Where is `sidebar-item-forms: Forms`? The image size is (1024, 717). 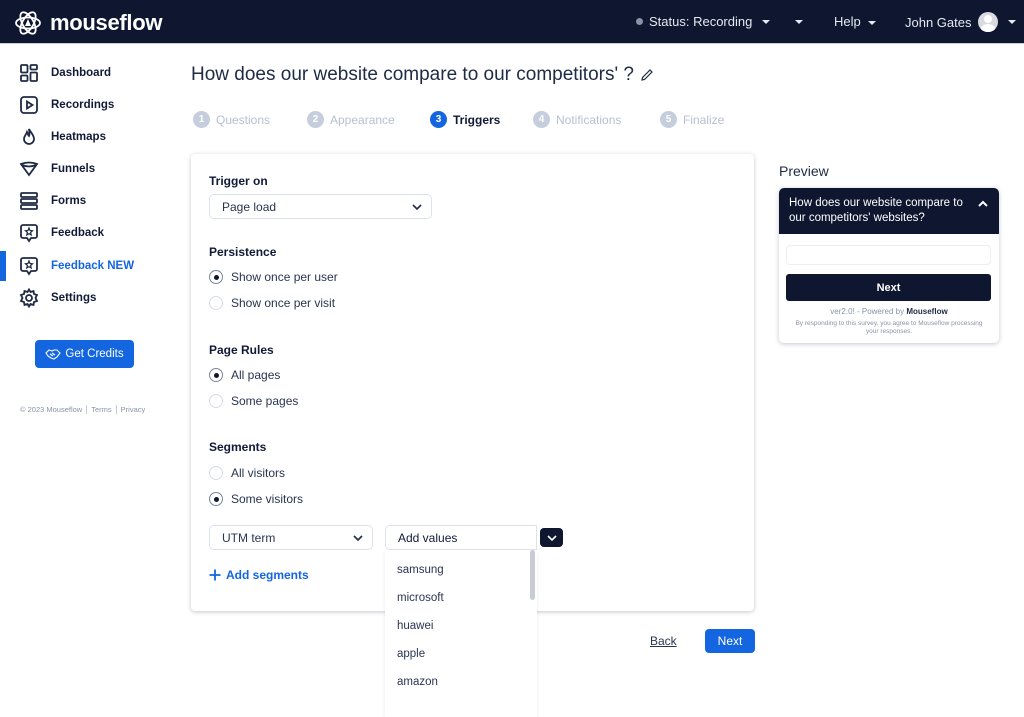
sidebar-item-forms: Forms is located at coordinates (85, 201).